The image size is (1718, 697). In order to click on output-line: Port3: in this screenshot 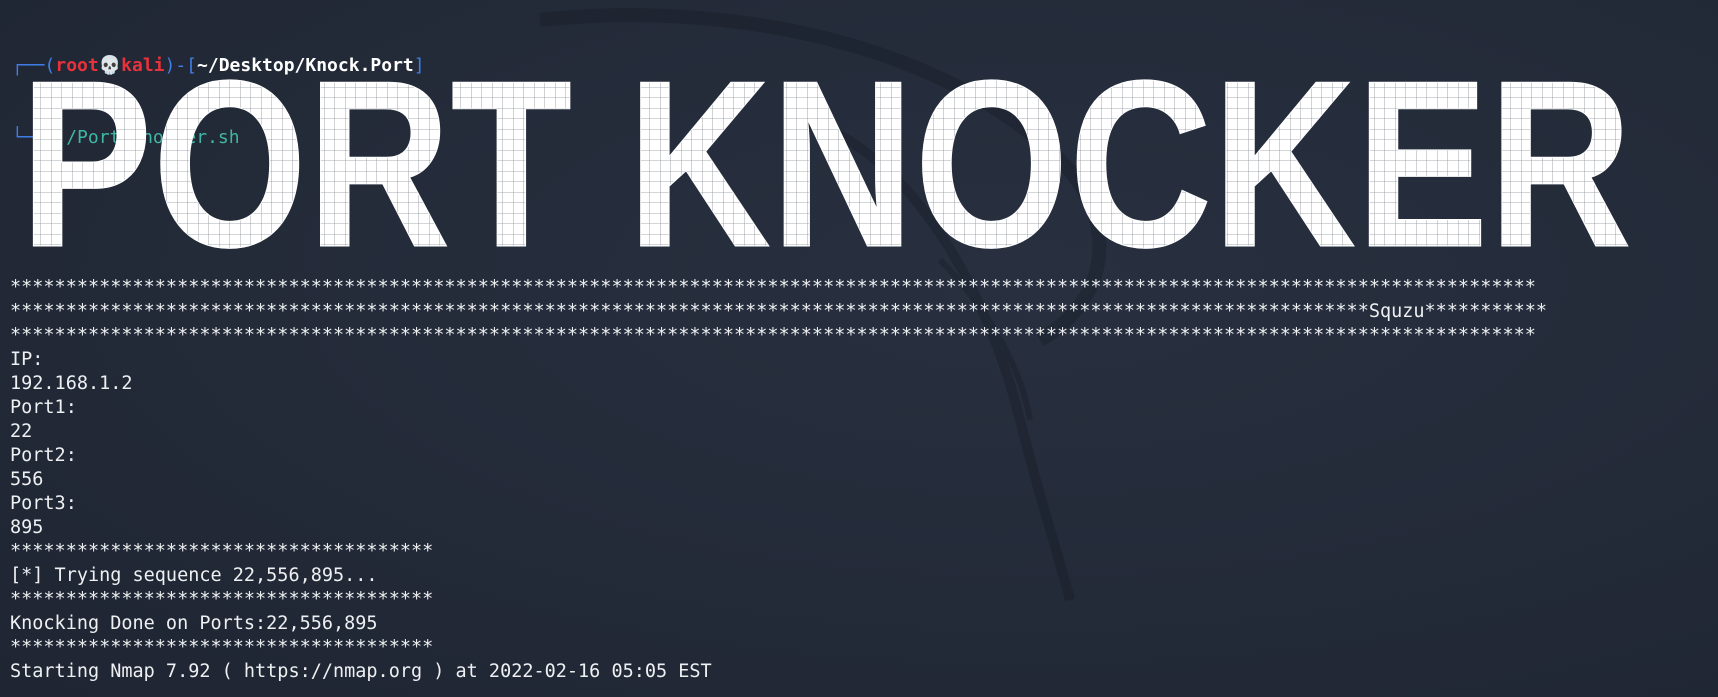, I will do `click(43, 503)`.